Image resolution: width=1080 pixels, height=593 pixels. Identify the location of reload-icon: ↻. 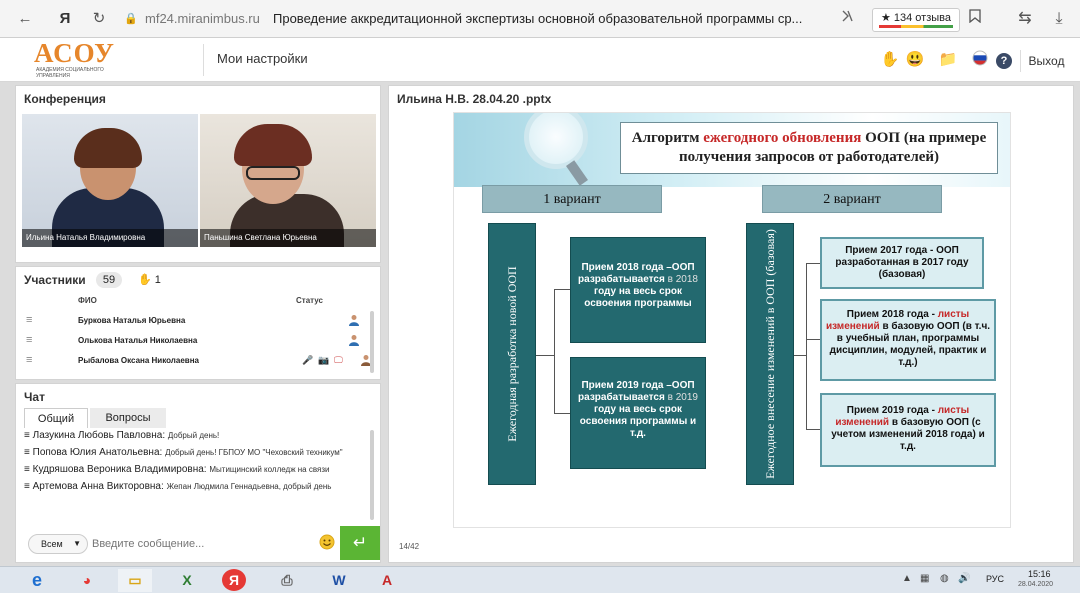
(99, 19).